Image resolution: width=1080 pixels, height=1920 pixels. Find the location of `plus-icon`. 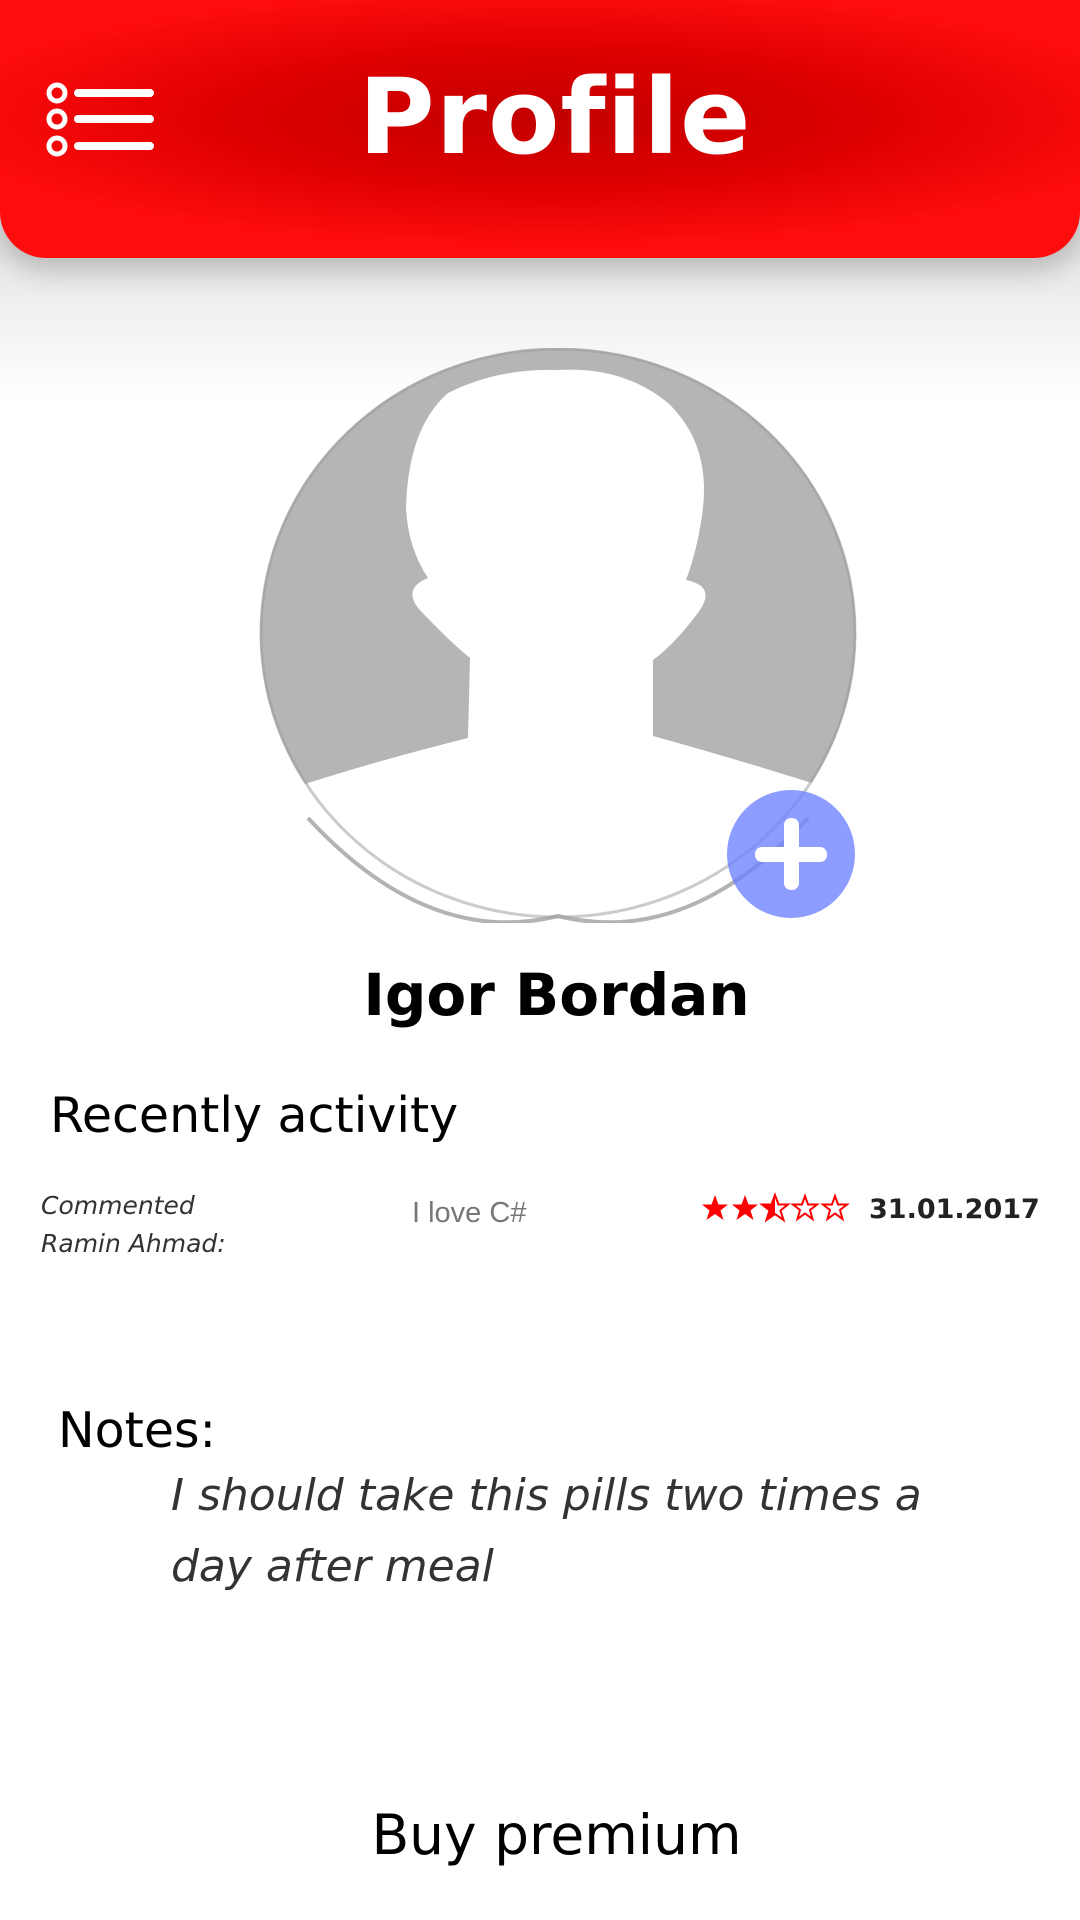

plus-icon is located at coordinates (791, 854).